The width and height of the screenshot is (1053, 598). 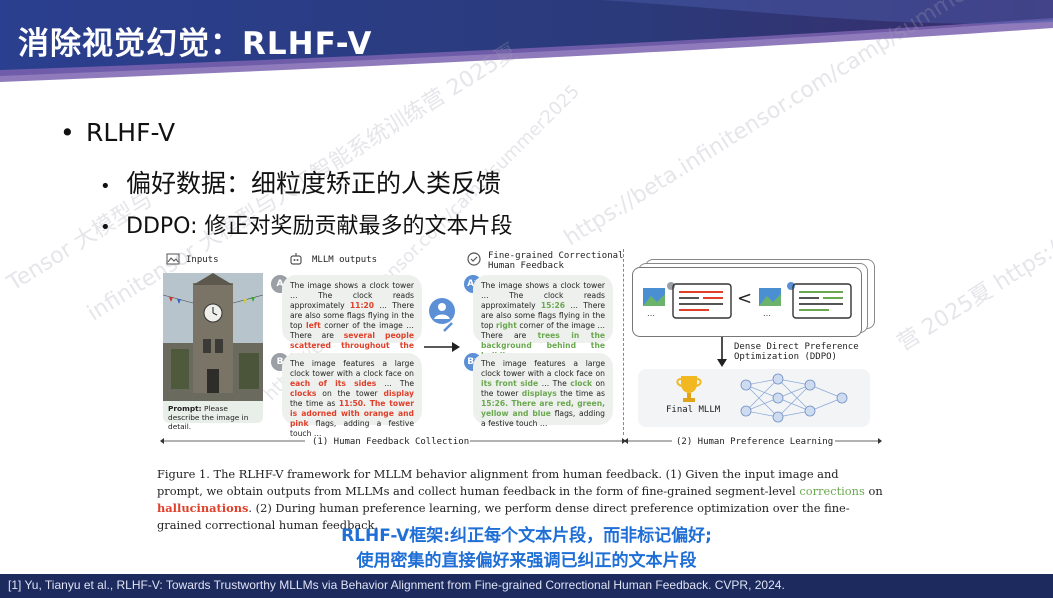 What do you see at coordinates (185, 408) in the screenshot?
I see `prompt-label: Prompt:` at bounding box center [185, 408].